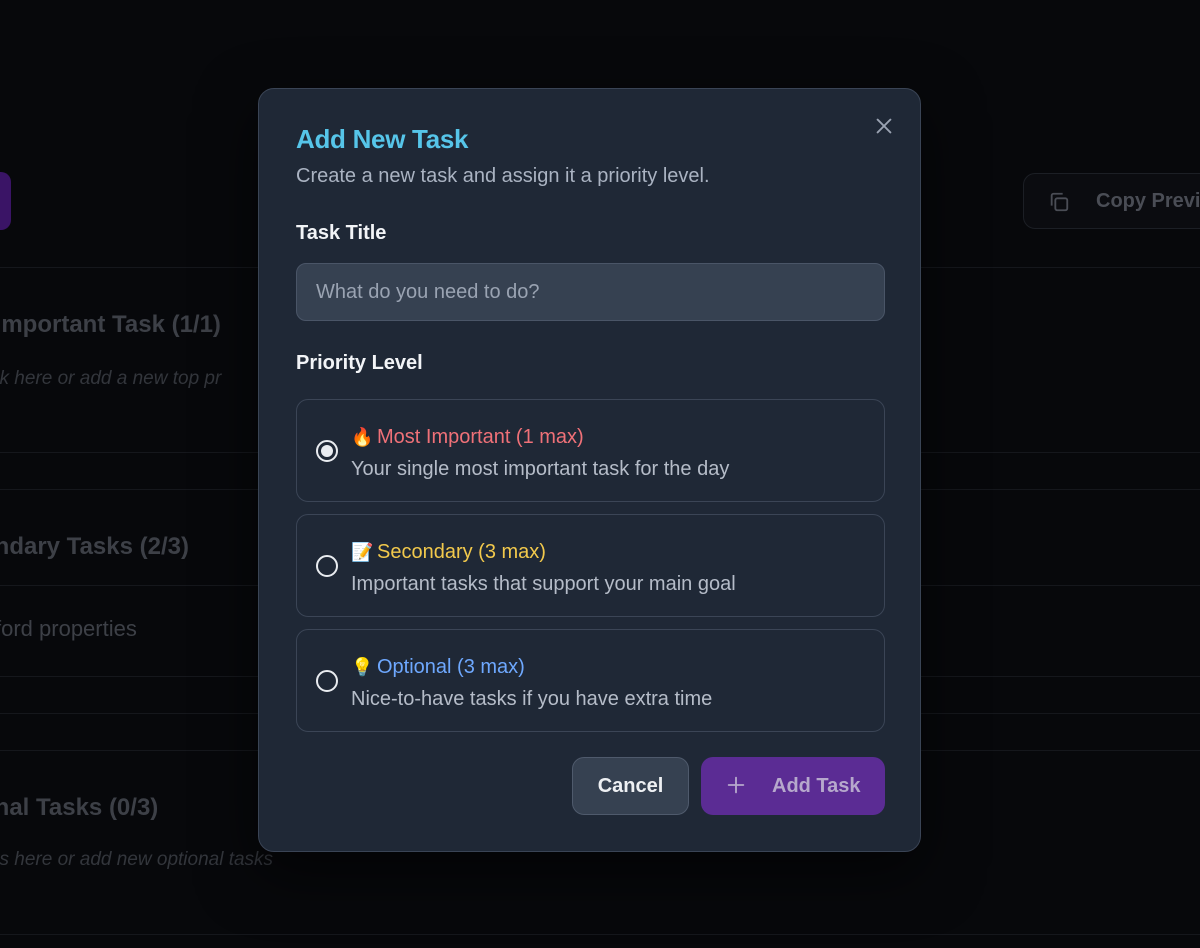  I want to click on add-task-button-label: Add Task, so click(816, 786).